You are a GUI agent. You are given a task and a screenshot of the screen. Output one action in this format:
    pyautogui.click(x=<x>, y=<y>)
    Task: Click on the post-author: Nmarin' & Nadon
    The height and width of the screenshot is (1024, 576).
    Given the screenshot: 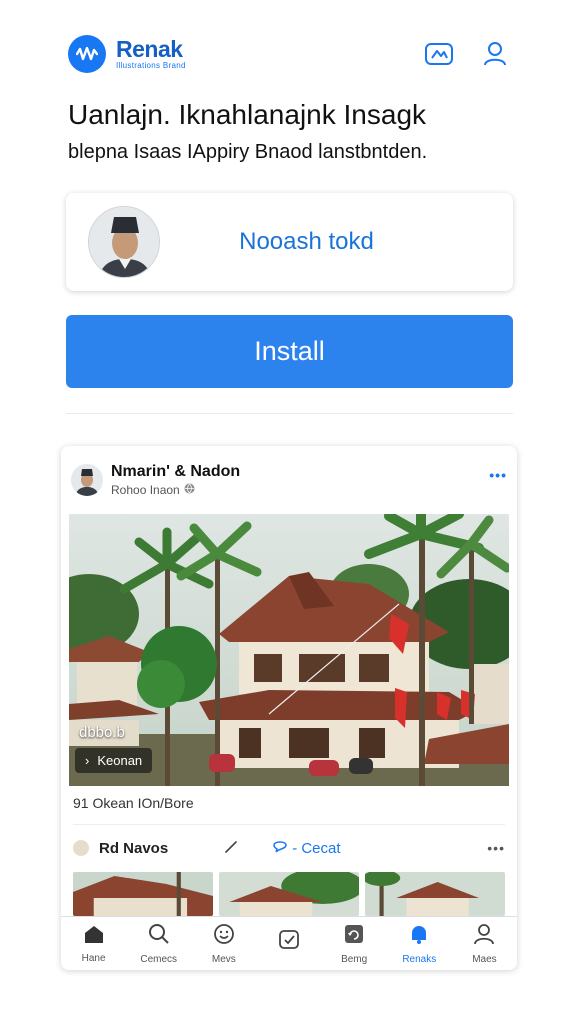 What is the action you would take?
    pyautogui.click(x=175, y=472)
    